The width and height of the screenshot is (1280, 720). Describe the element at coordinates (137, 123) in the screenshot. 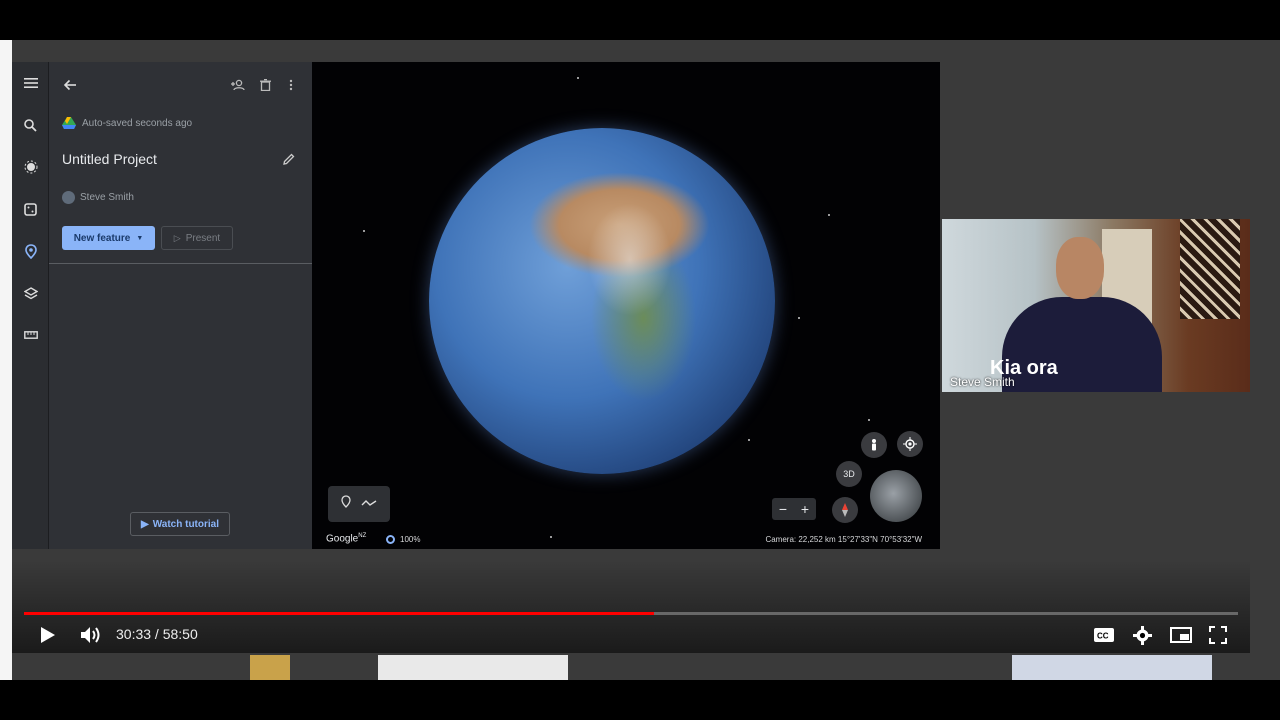

I see `autosave-text: Auto-saved seconds ago` at that location.